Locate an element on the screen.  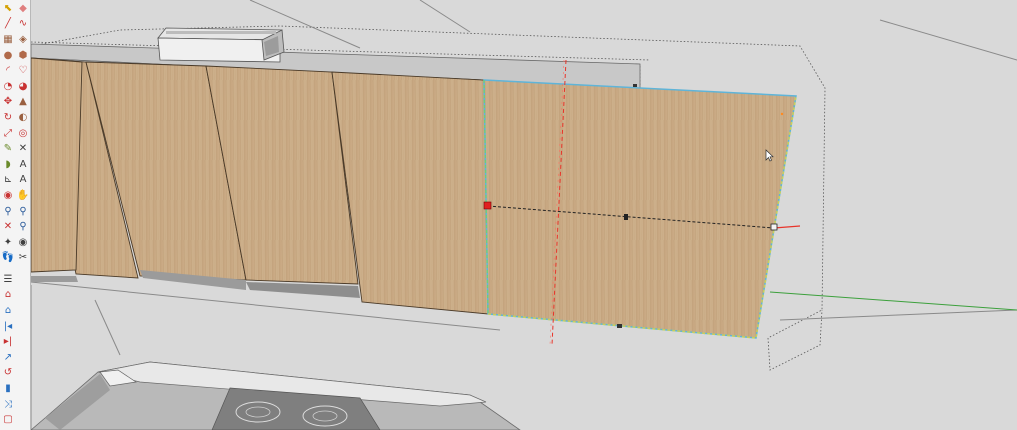
3d-text-icon: A is located at coordinates (23, 180).